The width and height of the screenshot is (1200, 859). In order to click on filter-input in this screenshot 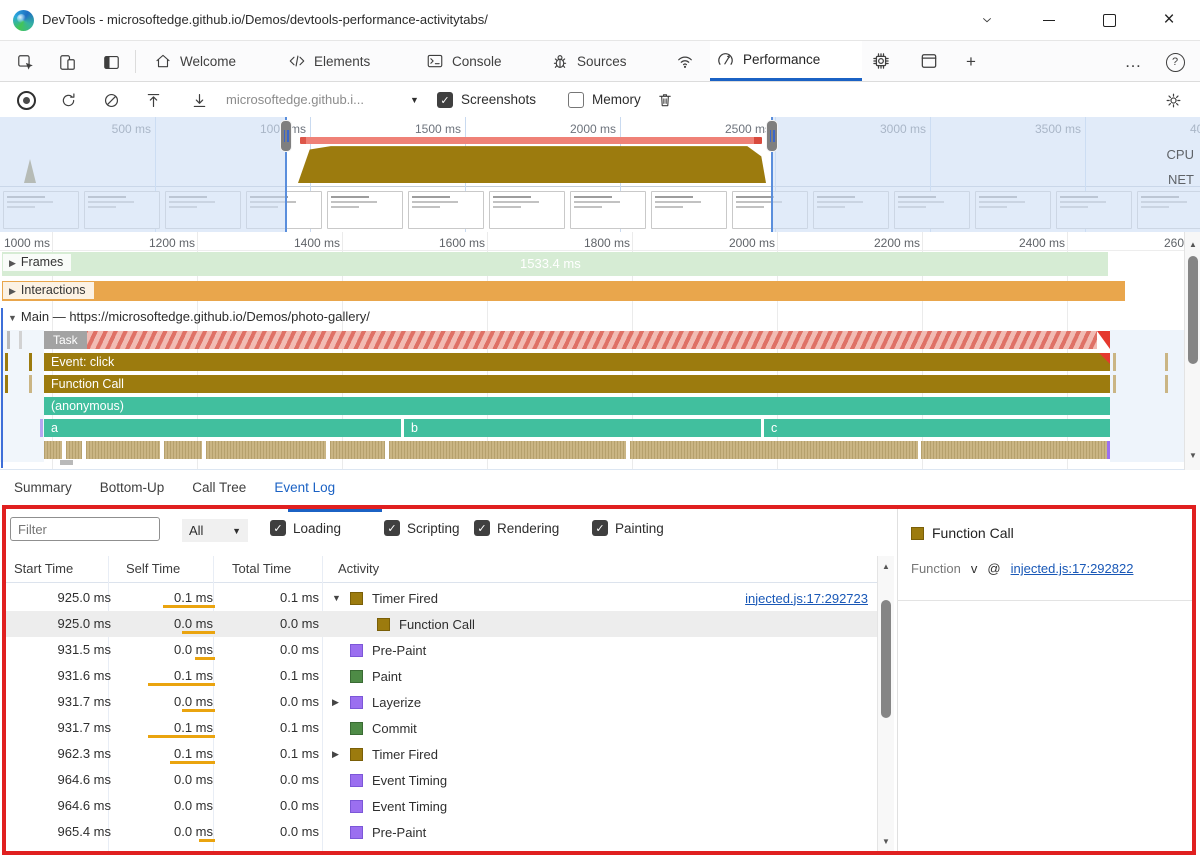, I will do `click(85, 529)`.